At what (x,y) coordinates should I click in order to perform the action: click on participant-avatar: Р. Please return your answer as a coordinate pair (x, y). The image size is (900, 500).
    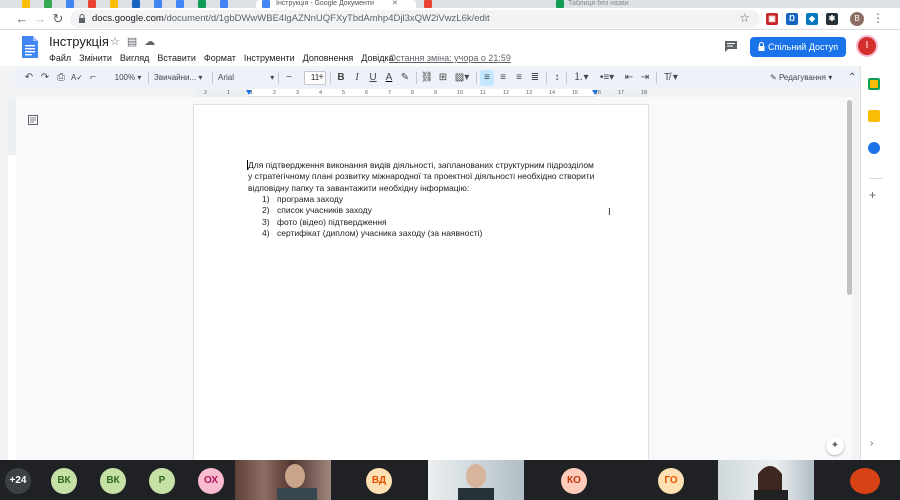
    Looking at the image, I should click on (162, 481).